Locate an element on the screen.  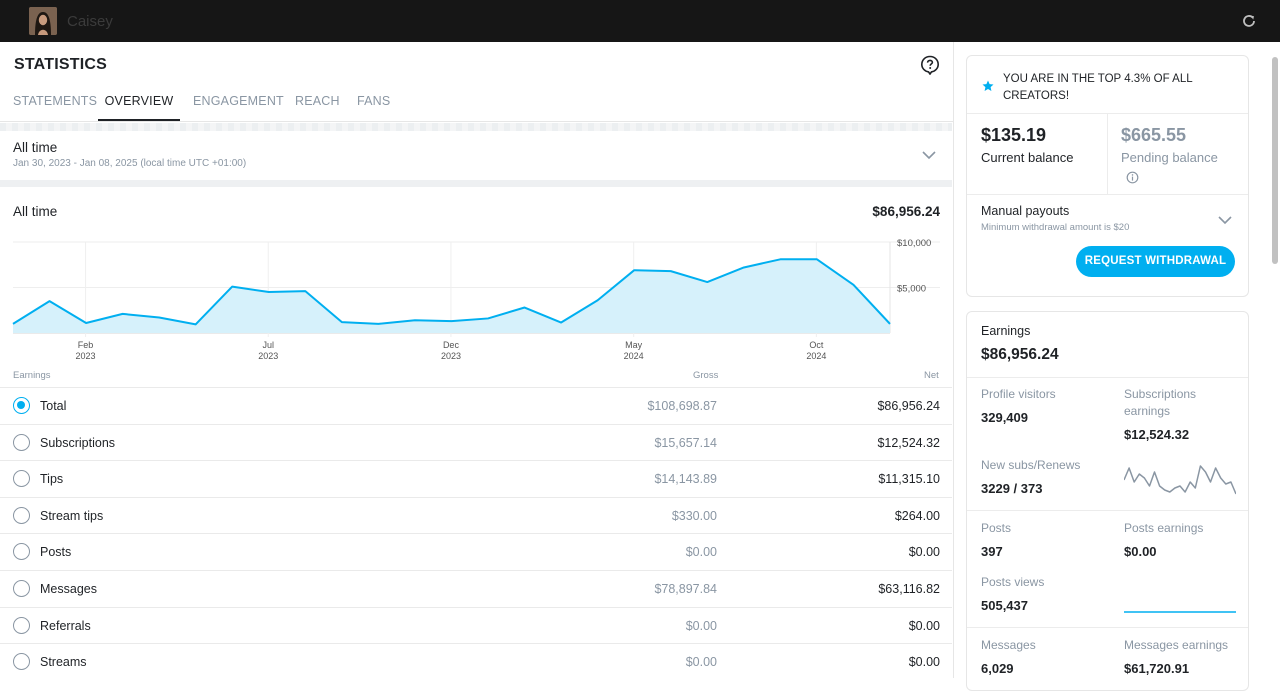
row-label: Subscriptions is located at coordinates (78, 442).